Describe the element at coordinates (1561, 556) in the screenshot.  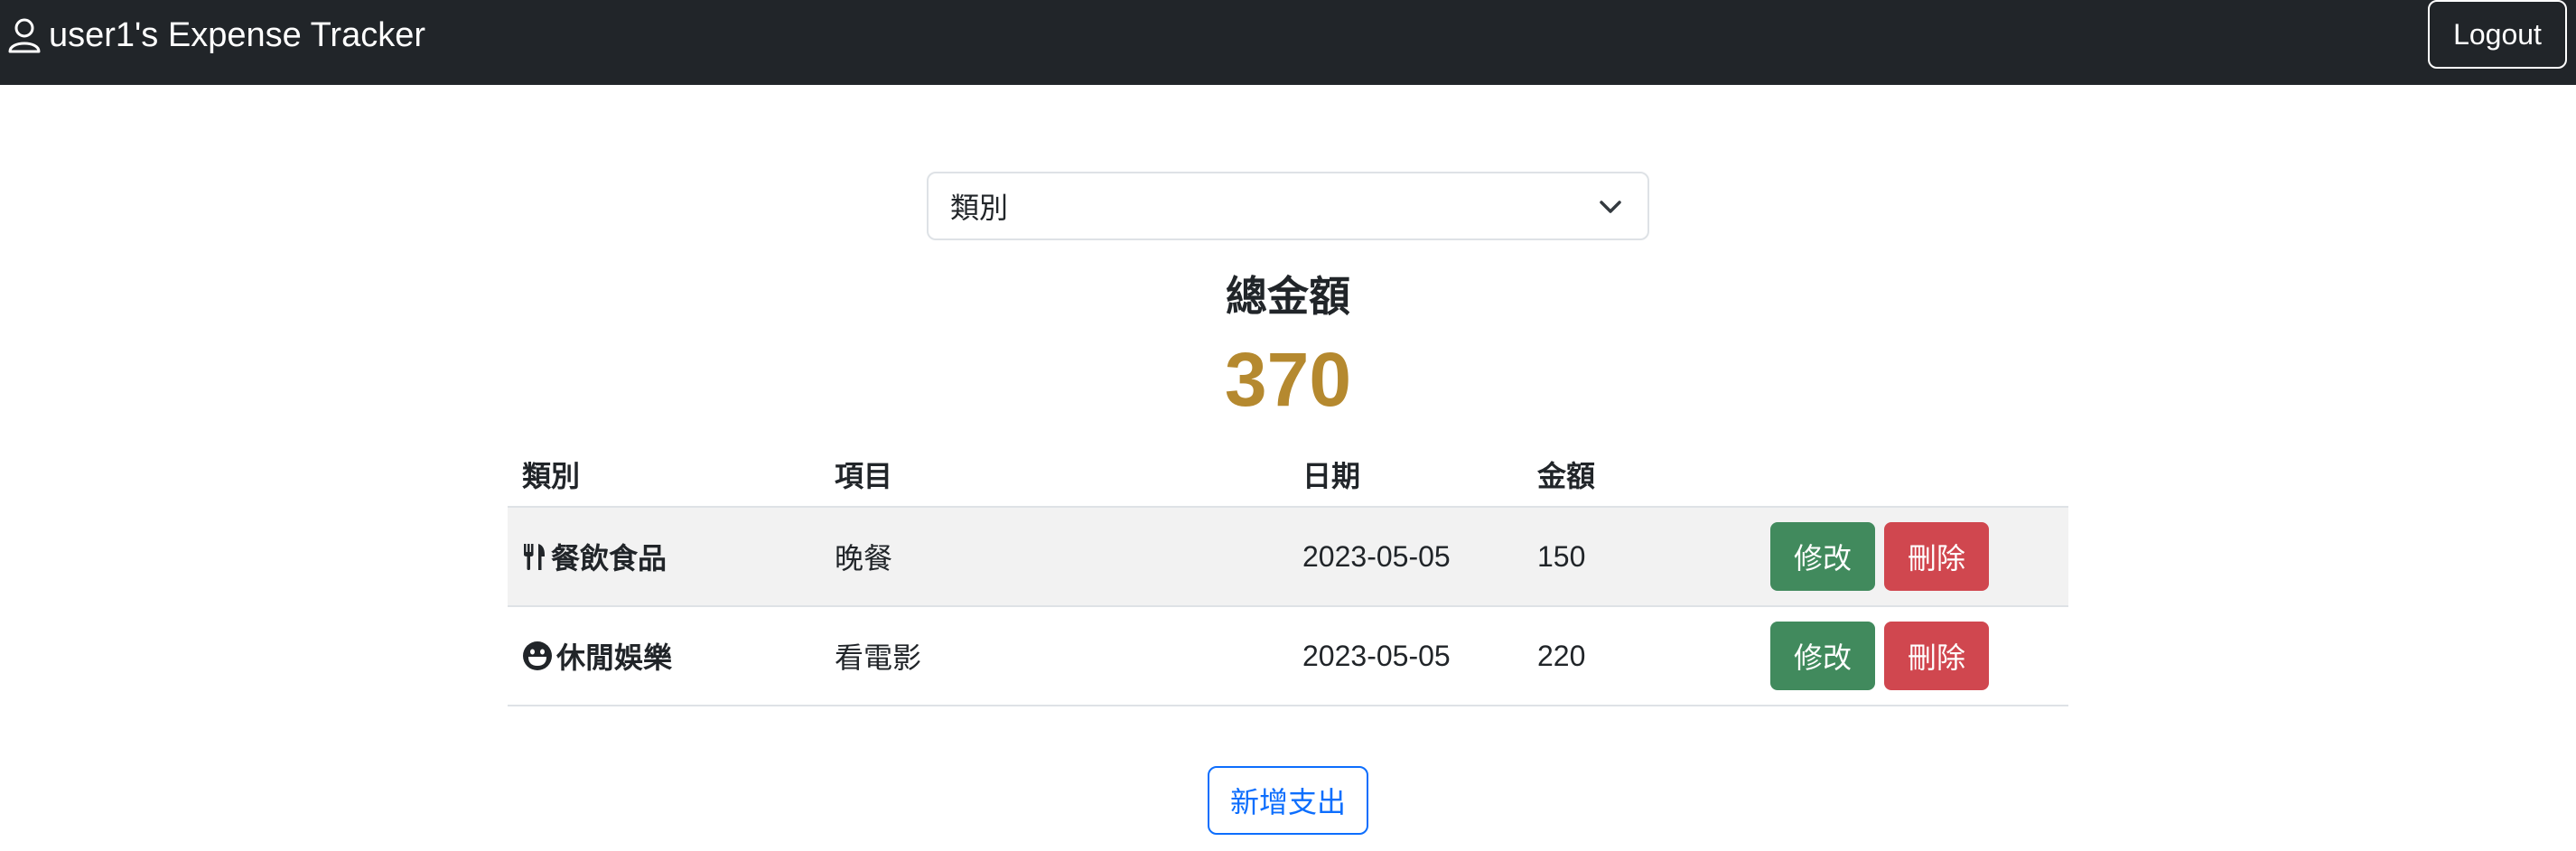
I see `amount-cell: 150` at that location.